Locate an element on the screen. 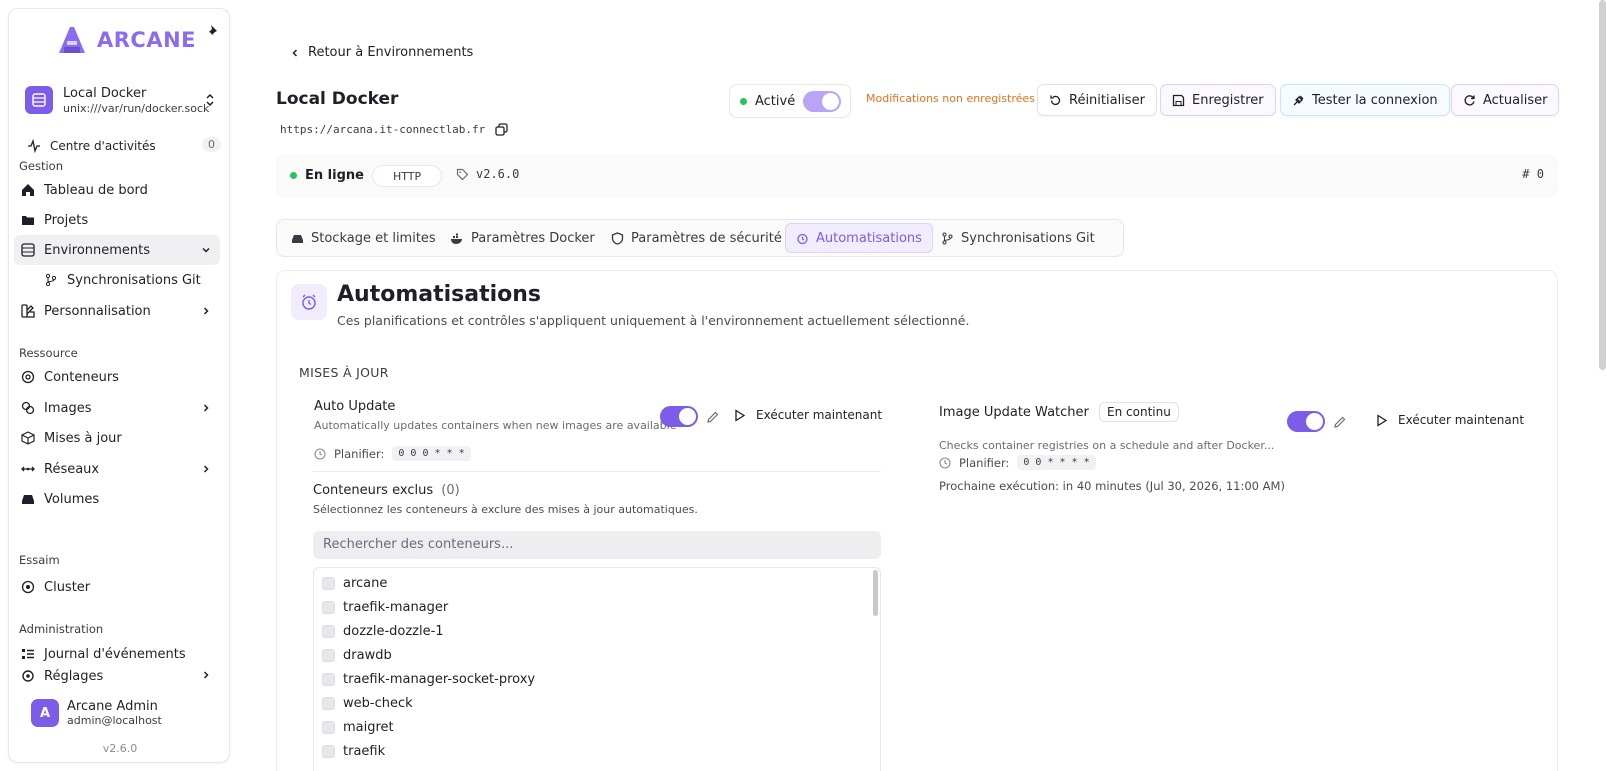 The height and width of the screenshot is (771, 1607). back-label: Retour à Environnements is located at coordinates (391, 52).